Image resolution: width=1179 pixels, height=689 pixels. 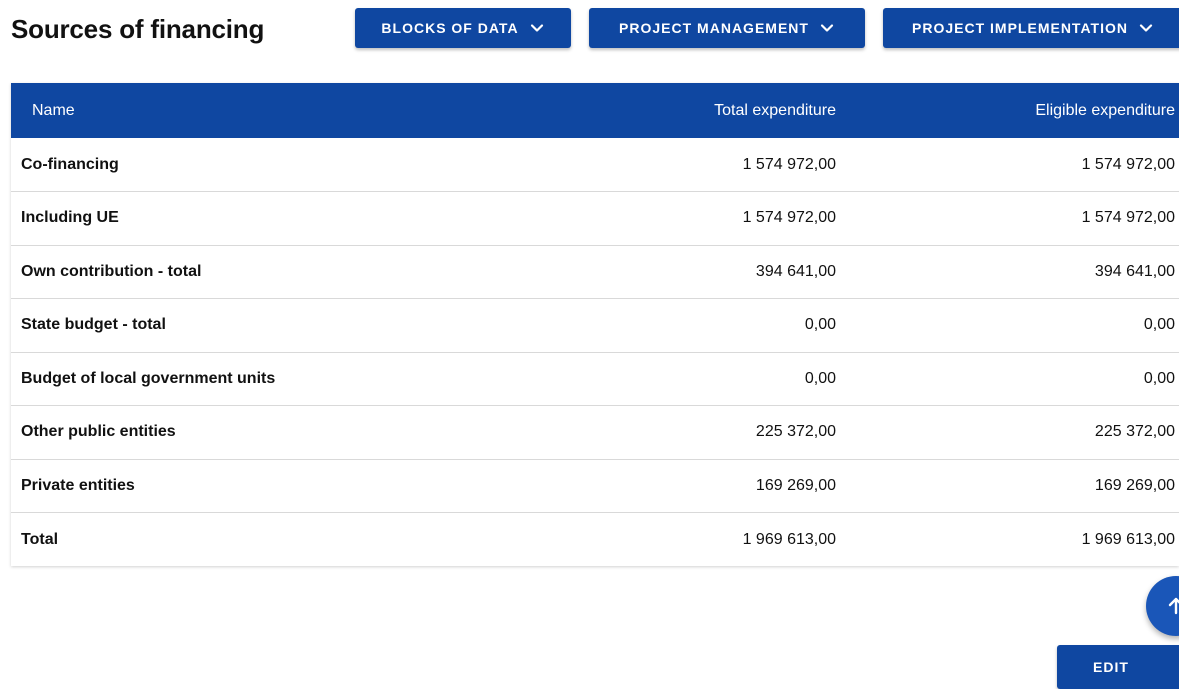 I want to click on row-name: Including UE, so click(x=70, y=218).